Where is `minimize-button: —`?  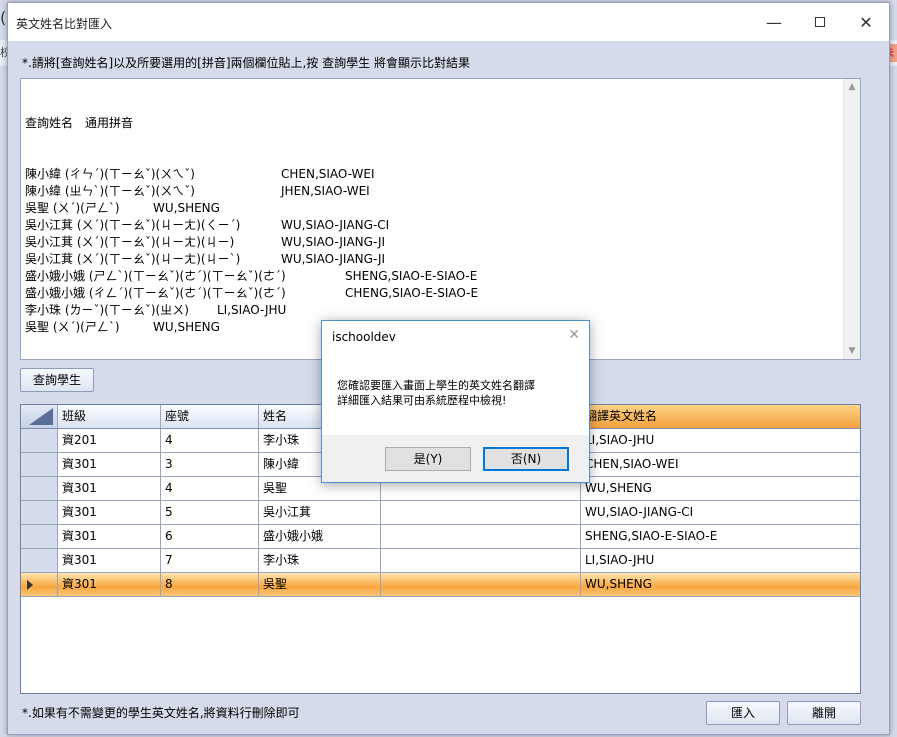 minimize-button: — is located at coordinates (774, 22).